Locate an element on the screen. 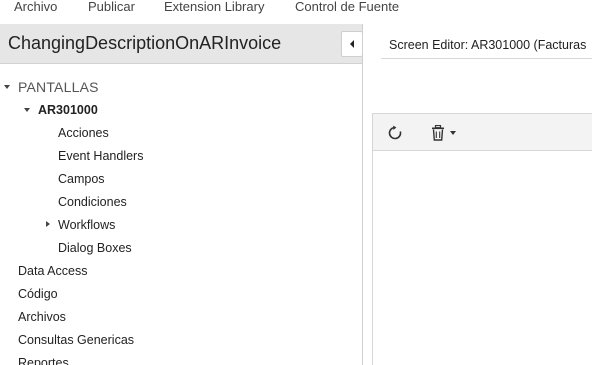  refresh-button is located at coordinates (395, 133).